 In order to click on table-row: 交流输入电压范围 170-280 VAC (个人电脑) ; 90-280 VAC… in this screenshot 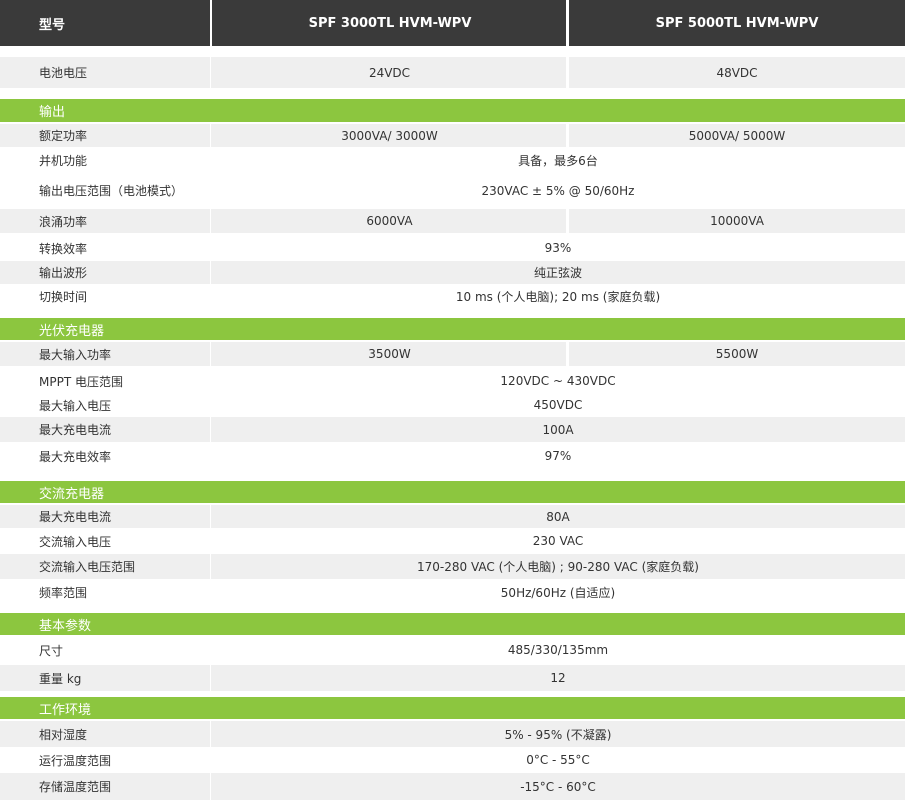, I will do `click(452, 566)`.